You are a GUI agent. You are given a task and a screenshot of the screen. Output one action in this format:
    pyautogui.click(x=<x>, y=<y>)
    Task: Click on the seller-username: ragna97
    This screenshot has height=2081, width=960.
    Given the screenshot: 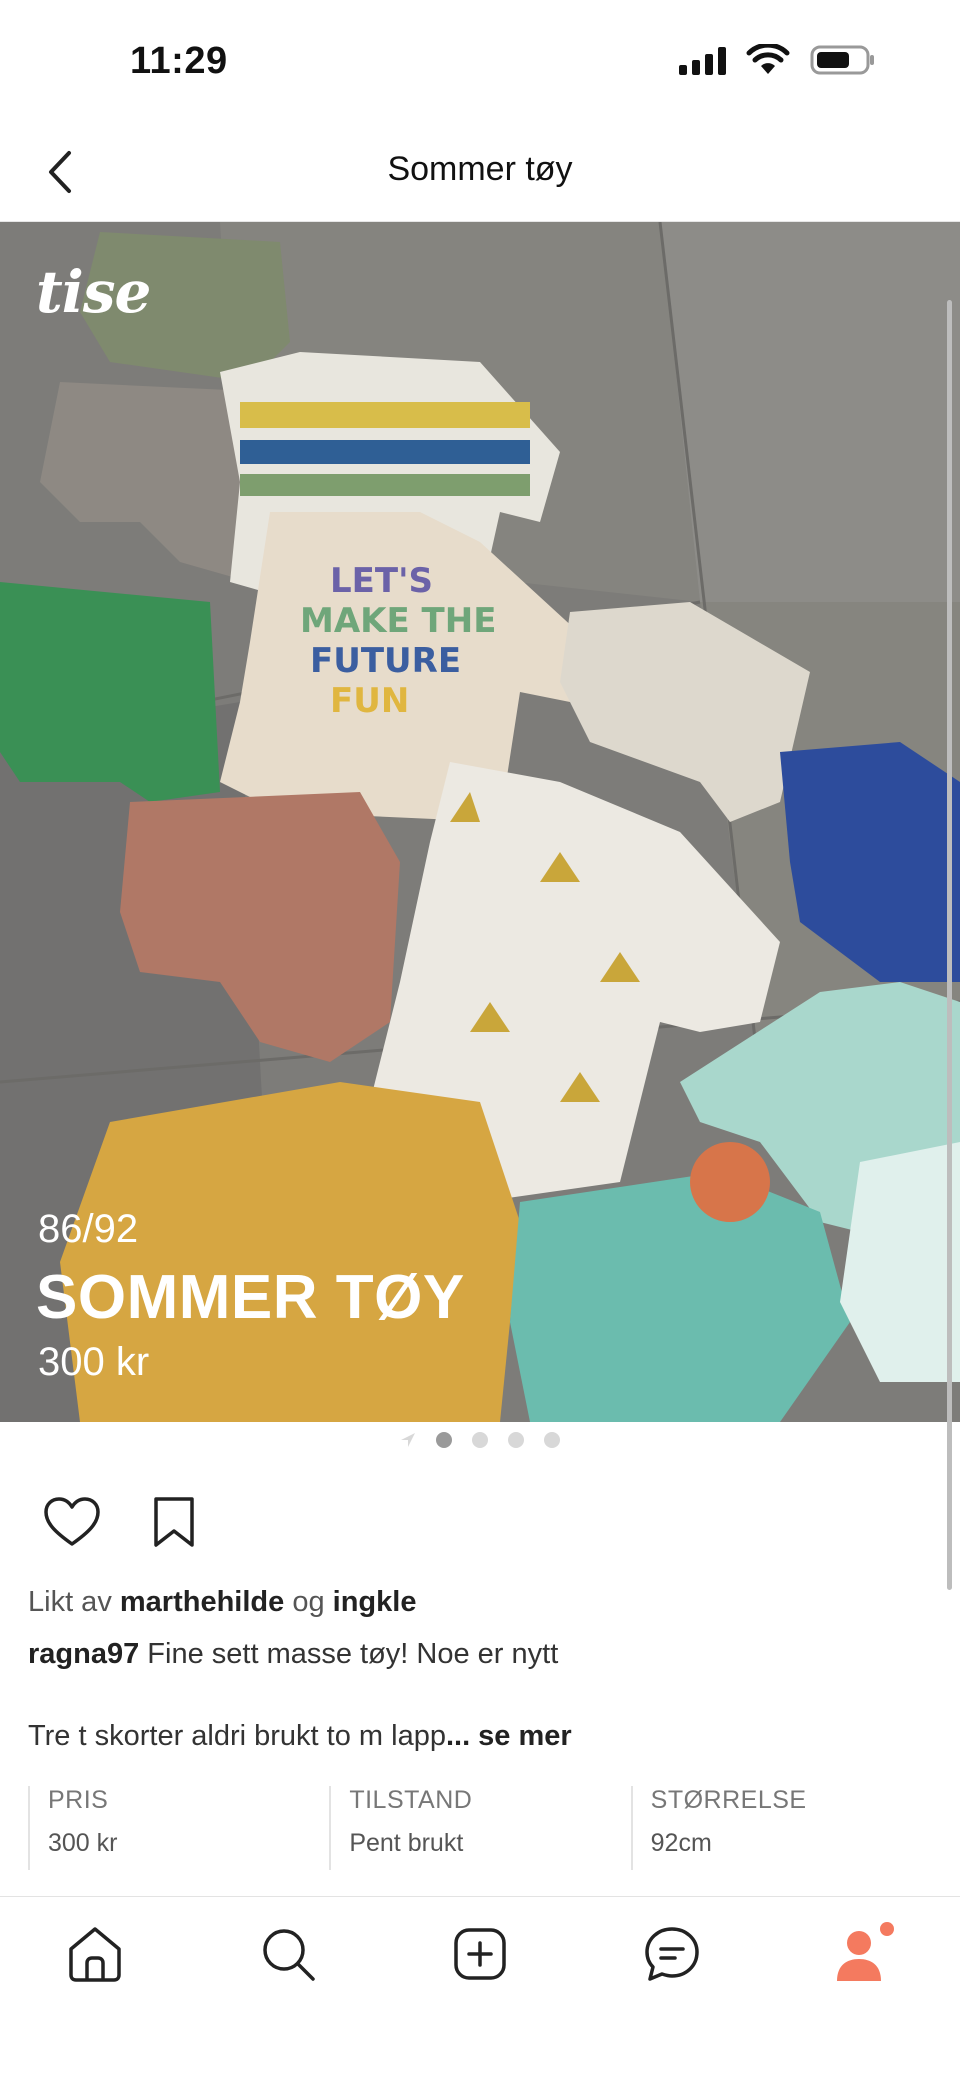 What is the action you would take?
    pyautogui.click(x=83, y=1654)
    